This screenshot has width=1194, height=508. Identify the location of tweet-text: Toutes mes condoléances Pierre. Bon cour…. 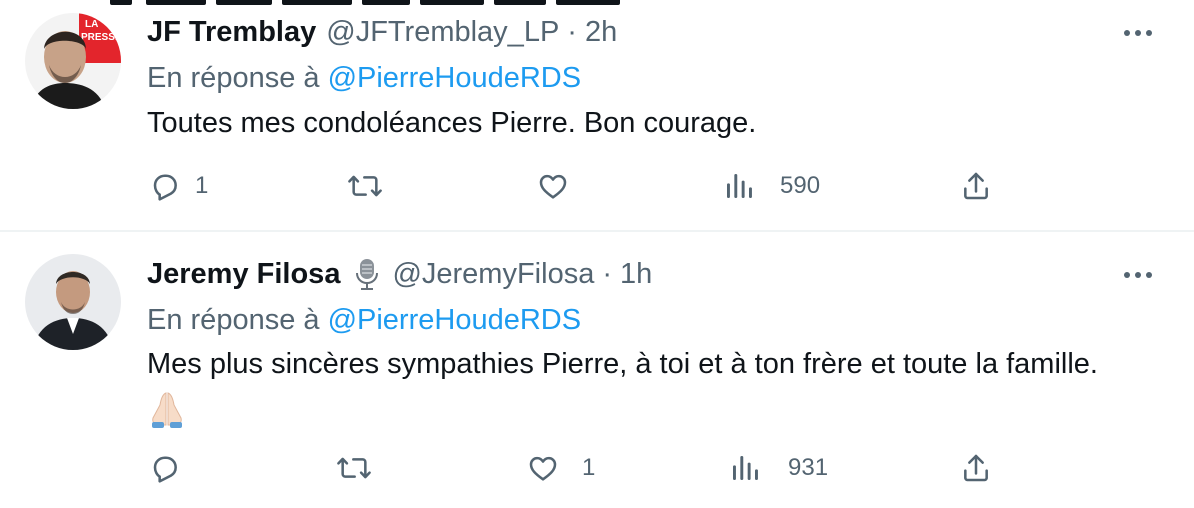
(452, 123).